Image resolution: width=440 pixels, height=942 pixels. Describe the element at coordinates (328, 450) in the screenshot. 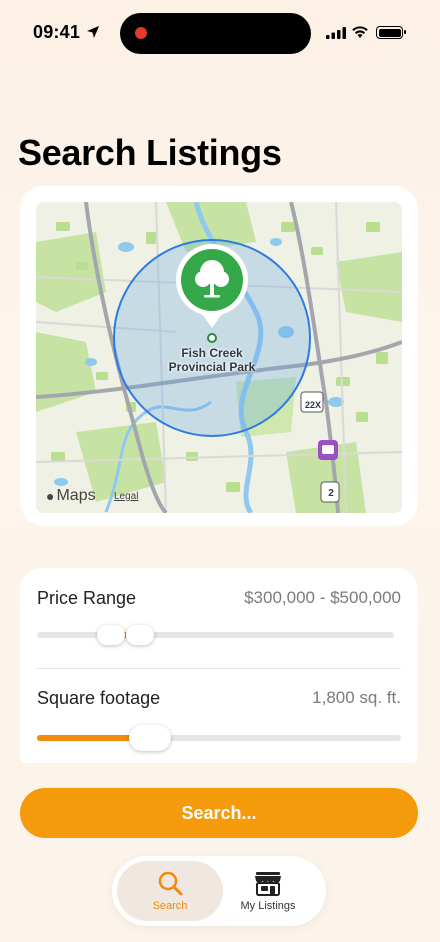

I see `marker-icon` at that location.